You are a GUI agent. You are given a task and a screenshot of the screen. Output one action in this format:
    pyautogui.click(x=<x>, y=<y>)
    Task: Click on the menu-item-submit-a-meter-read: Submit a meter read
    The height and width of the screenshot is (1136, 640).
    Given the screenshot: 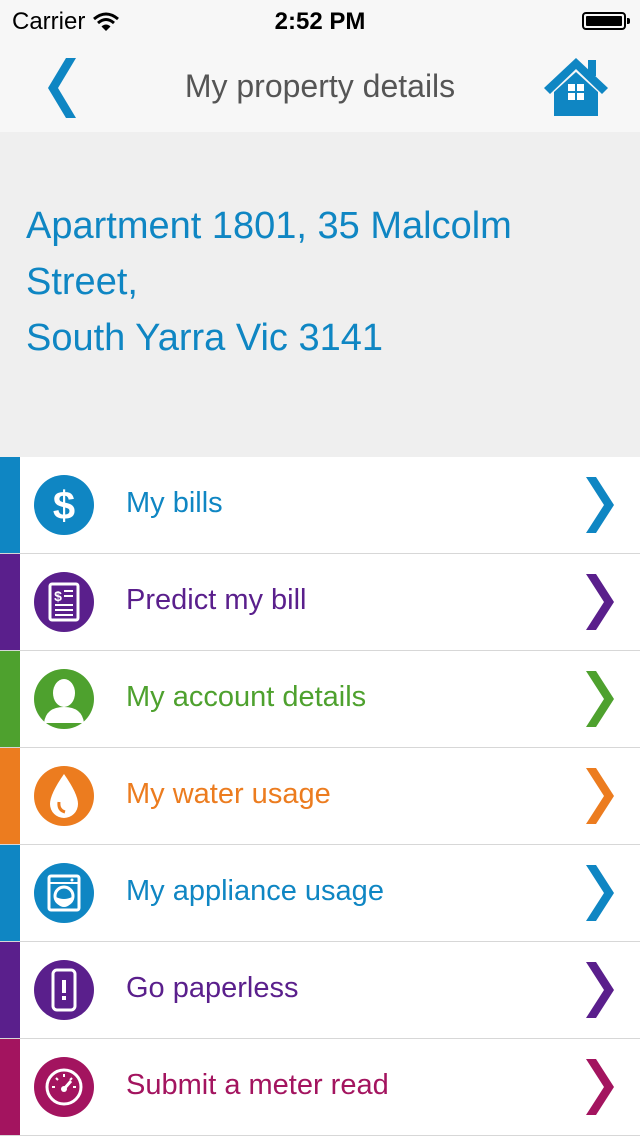 What is the action you would take?
    pyautogui.click(x=320, y=1087)
    